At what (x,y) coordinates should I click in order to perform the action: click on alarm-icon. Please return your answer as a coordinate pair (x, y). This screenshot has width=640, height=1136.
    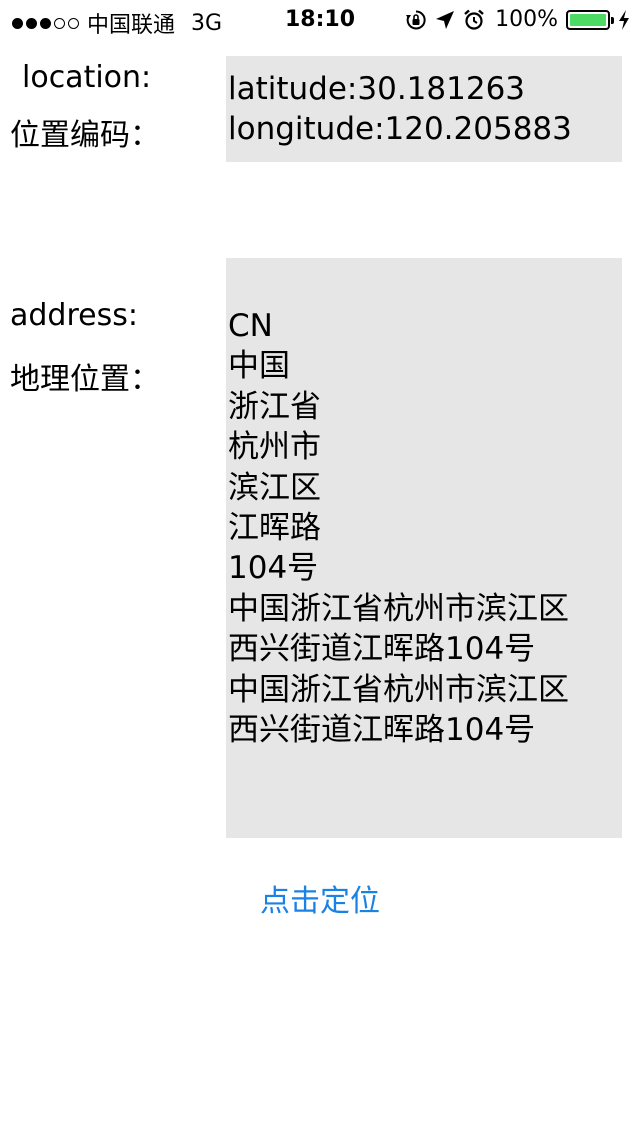
    Looking at the image, I should click on (474, 20).